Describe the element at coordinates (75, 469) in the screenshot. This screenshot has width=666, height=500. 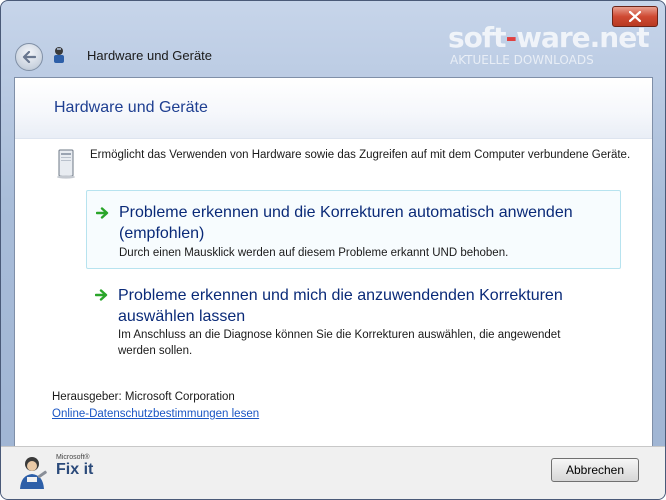
I see `logo-fixit: Fix it` at that location.